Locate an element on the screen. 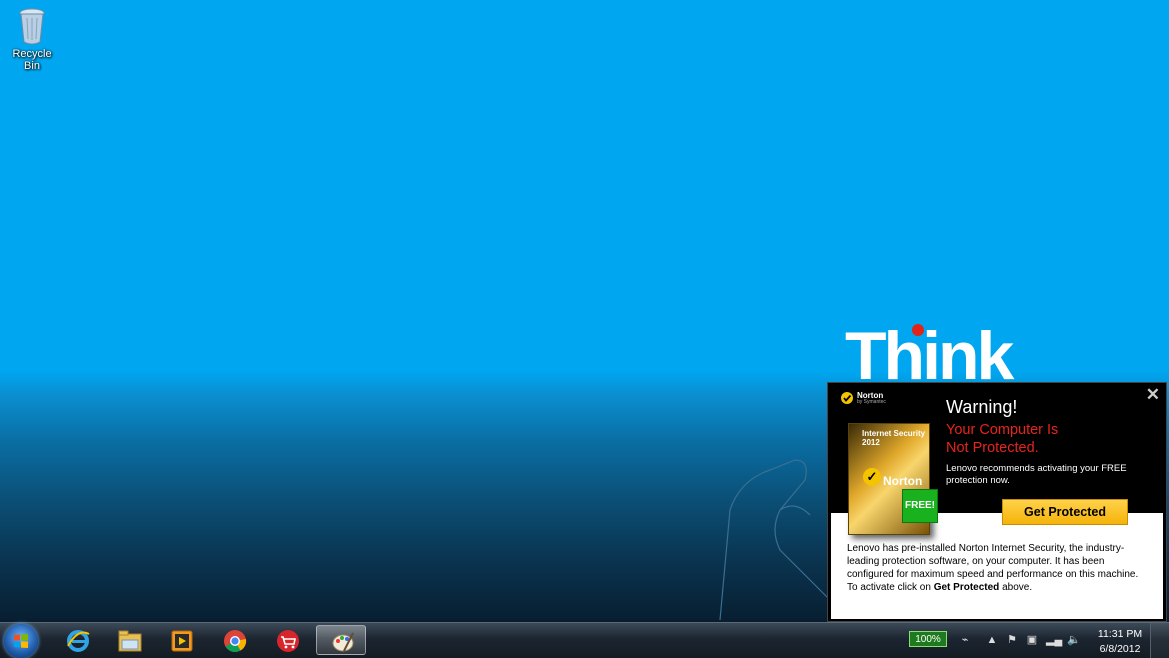 The image size is (1169, 658). norton-brand-sub: by Symantec is located at coordinates (871, 401).